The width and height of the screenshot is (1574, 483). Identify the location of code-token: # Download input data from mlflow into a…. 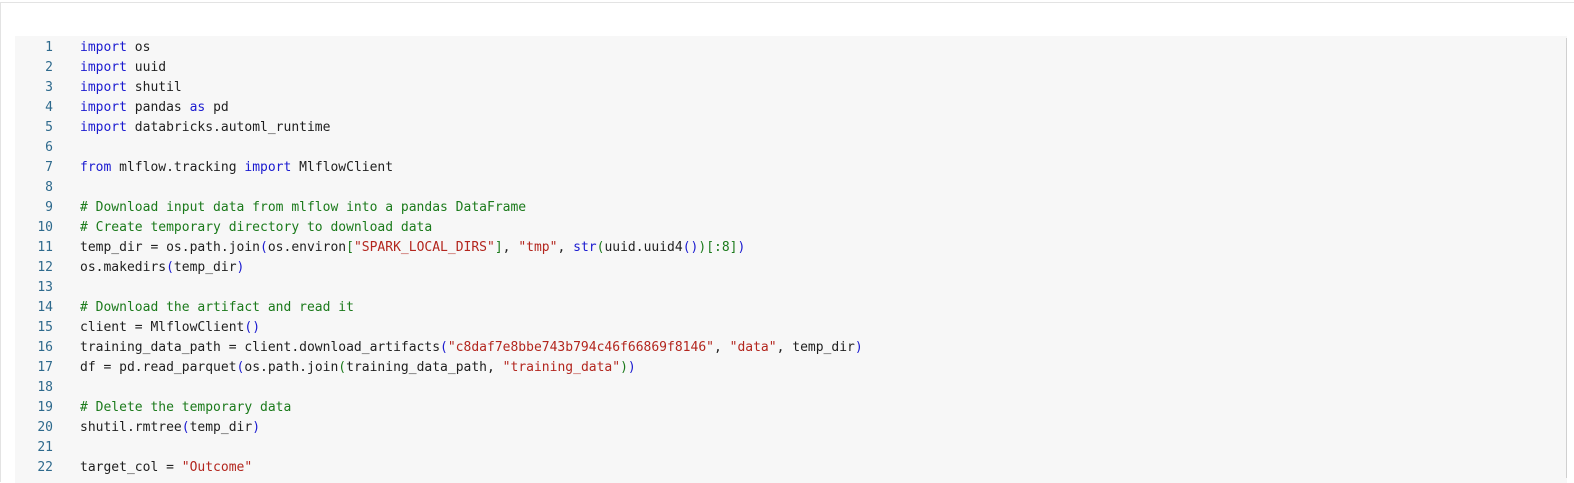
(303, 207).